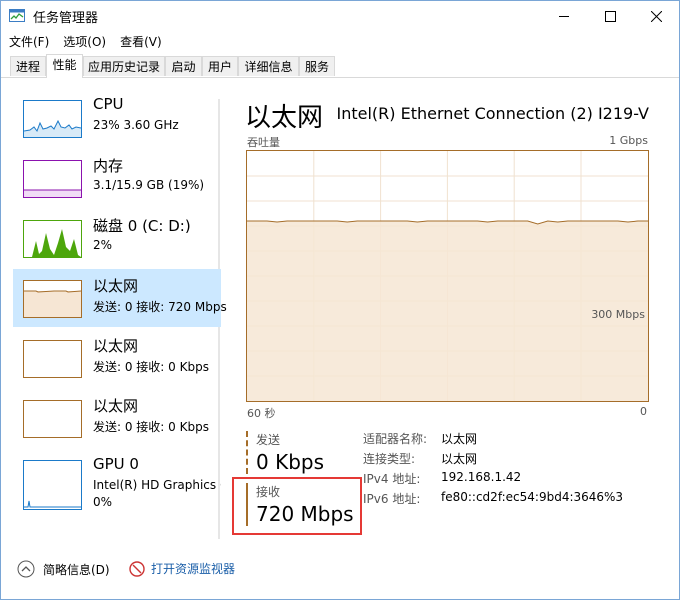 The width and height of the screenshot is (680, 600). I want to click on fewer-details-button: 简略信息(D), so click(63, 569).